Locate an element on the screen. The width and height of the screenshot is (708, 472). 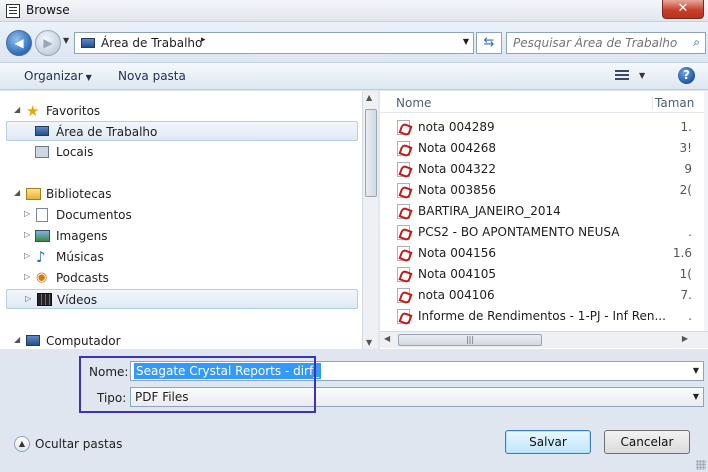
address-dropdown-icon: ▼ is located at coordinates (466, 41).